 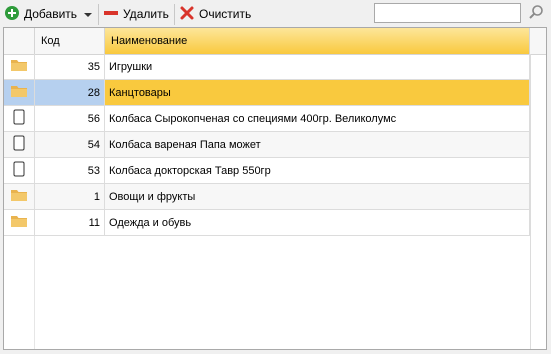 What do you see at coordinates (111, 14) in the screenshot?
I see `minus-icon` at bounding box center [111, 14].